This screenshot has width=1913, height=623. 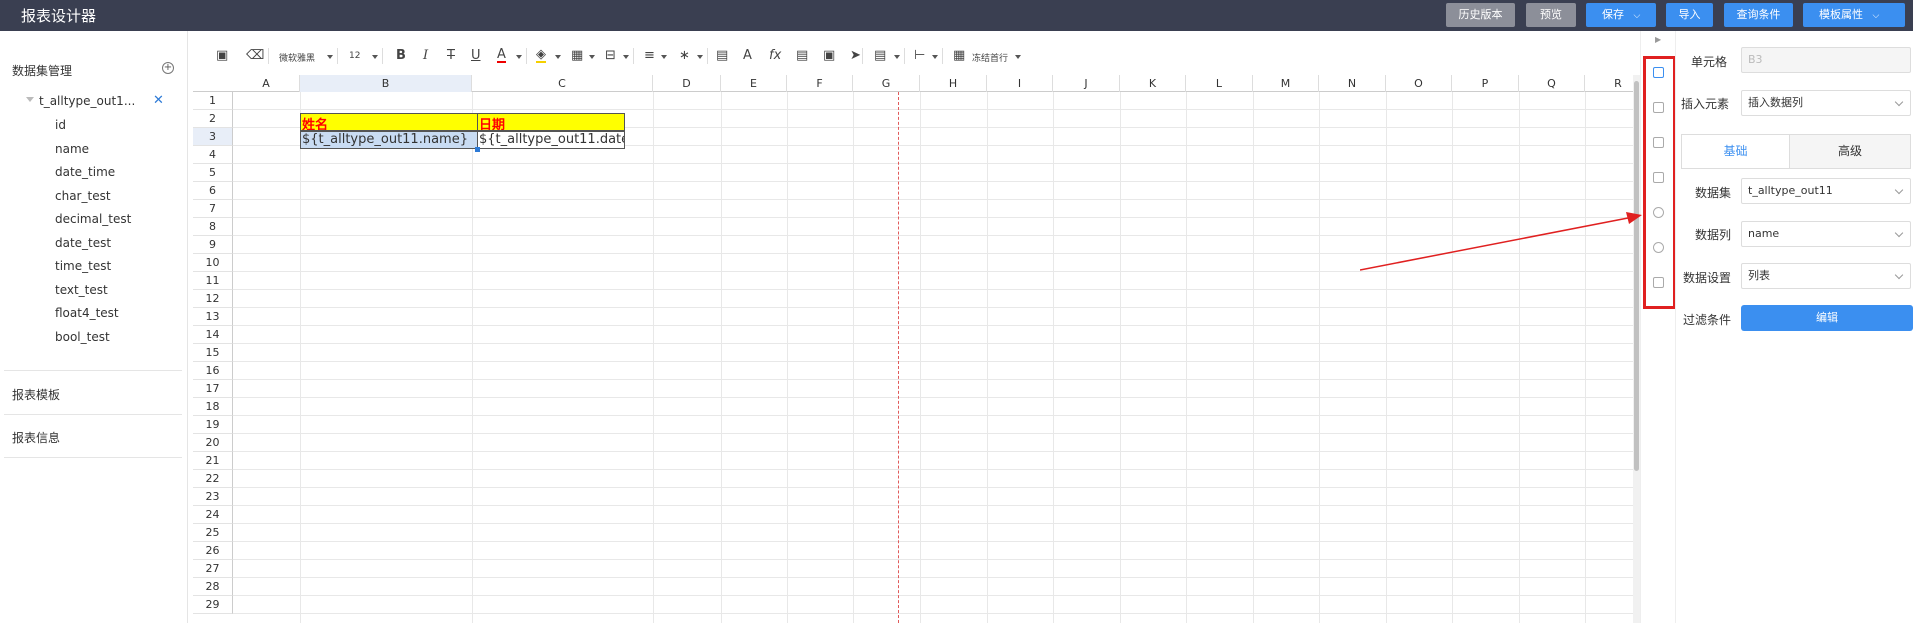 I want to click on tree-expand-icon, so click(x=30, y=99).